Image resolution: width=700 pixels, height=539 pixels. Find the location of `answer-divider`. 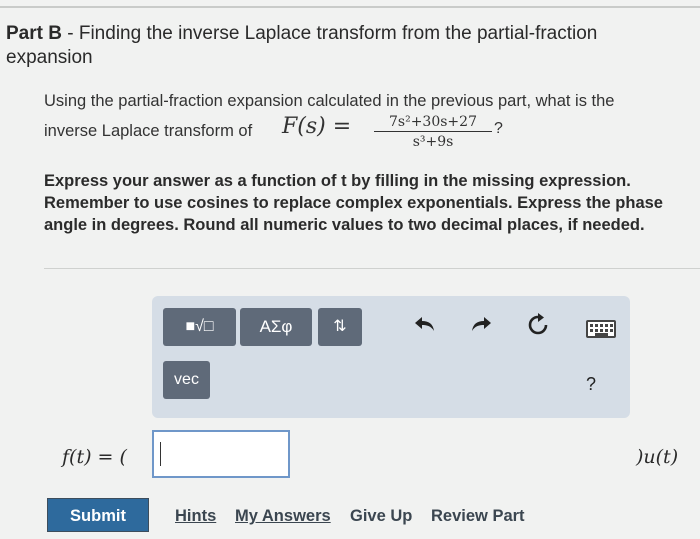

answer-divider is located at coordinates (372, 268).